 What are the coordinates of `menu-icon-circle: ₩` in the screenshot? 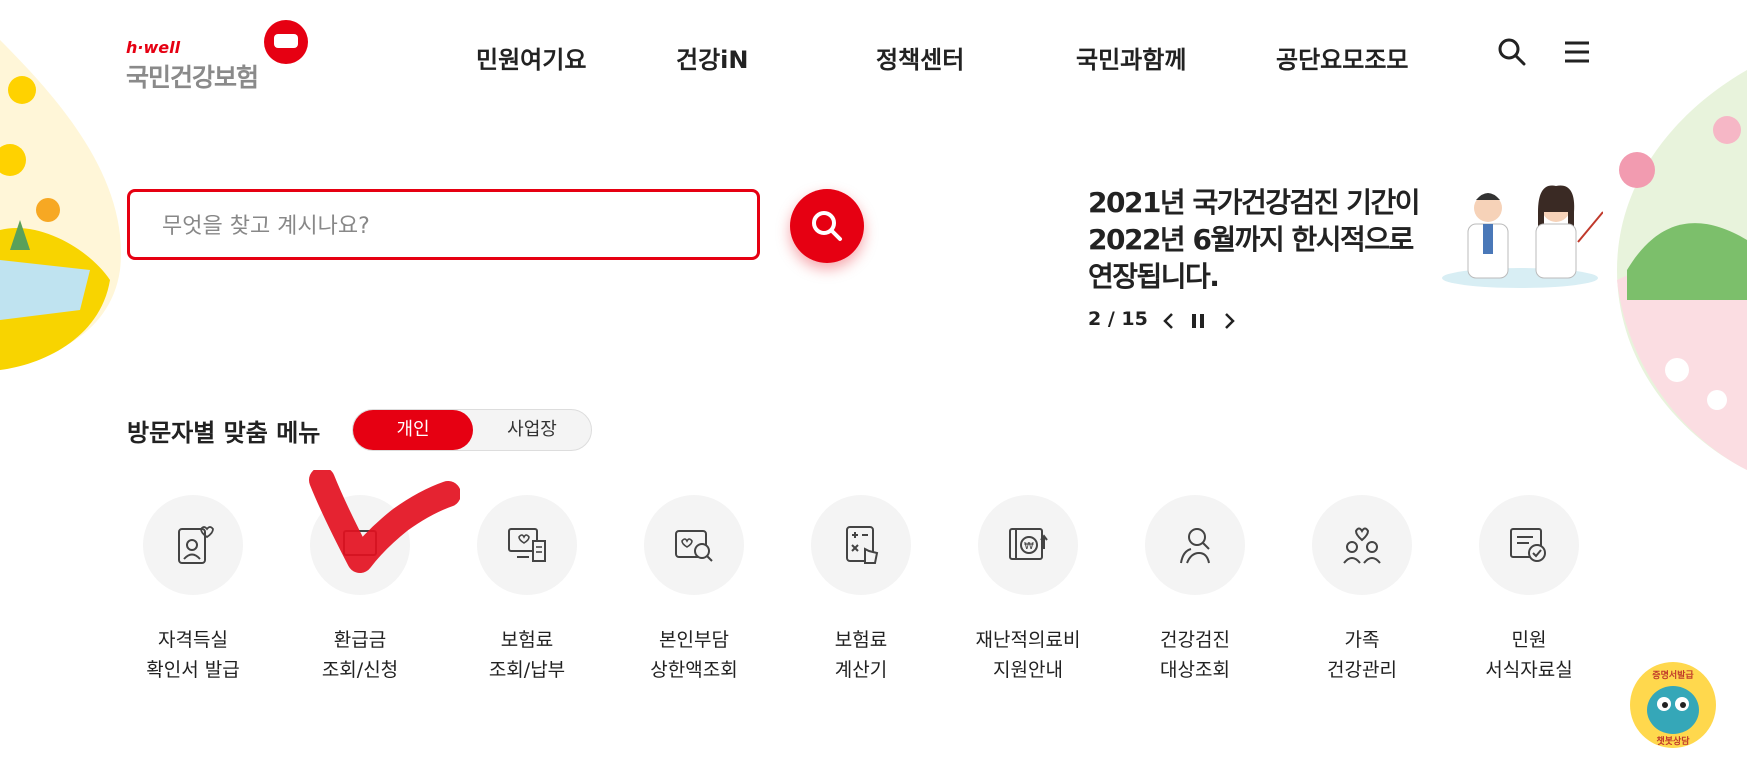 It's located at (1028, 545).